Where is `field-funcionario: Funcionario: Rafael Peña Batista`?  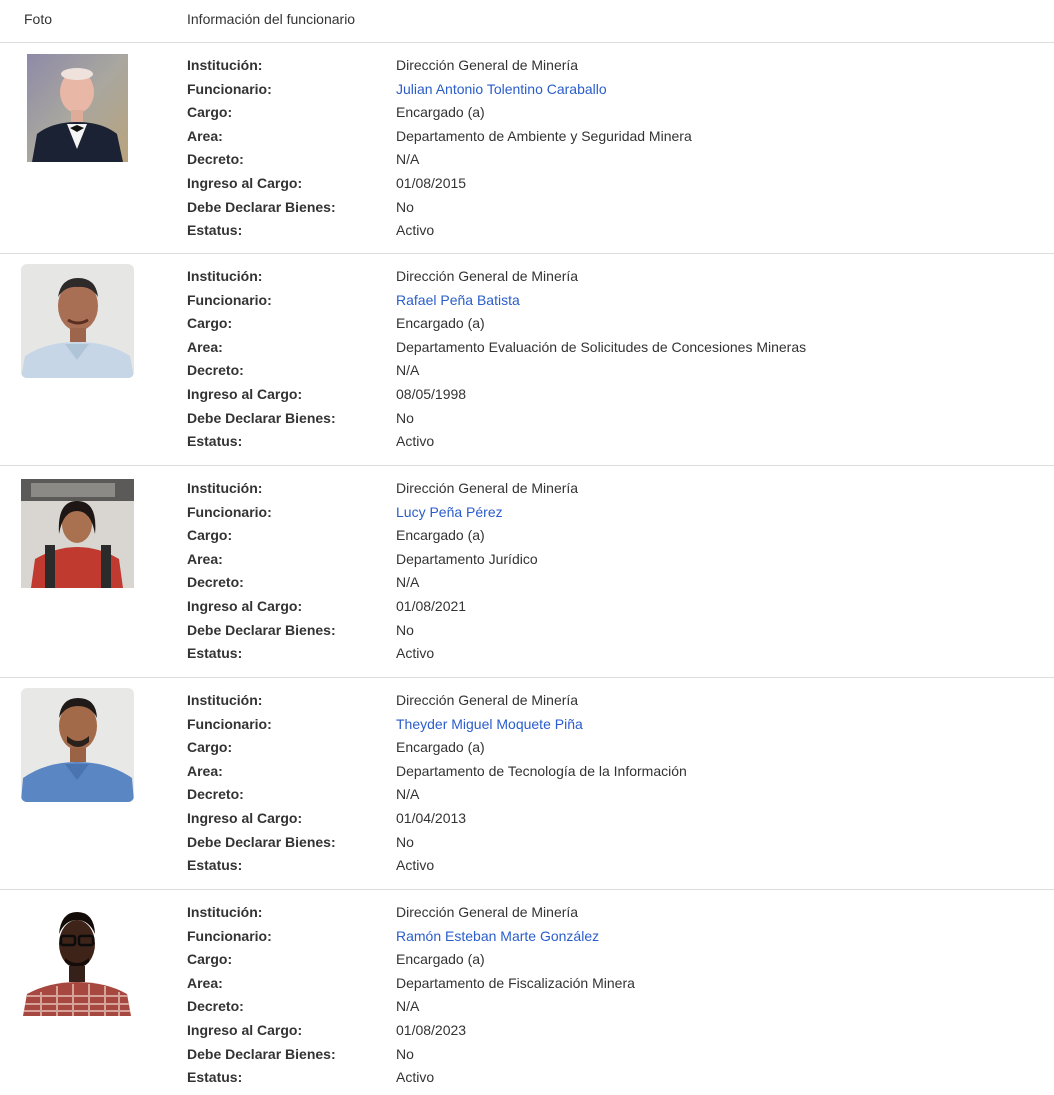
field-funcionario: Funcionario: Rafael Peña Batista is located at coordinates (607, 302).